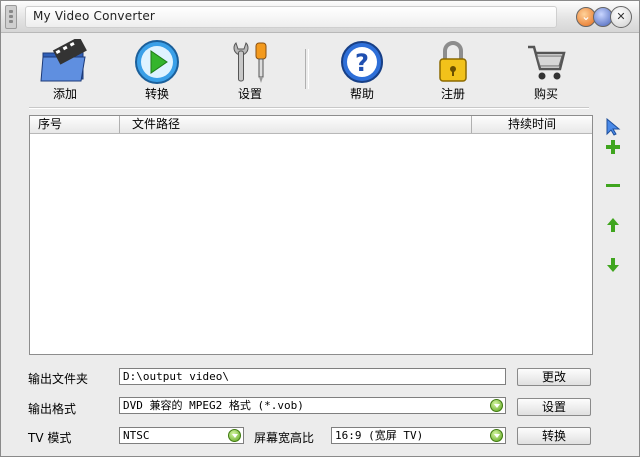  What do you see at coordinates (213, 405) in the screenshot?
I see `output-format-value: DVD 兼容的 MPEG2 格式 (*.vob)` at bounding box center [213, 405].